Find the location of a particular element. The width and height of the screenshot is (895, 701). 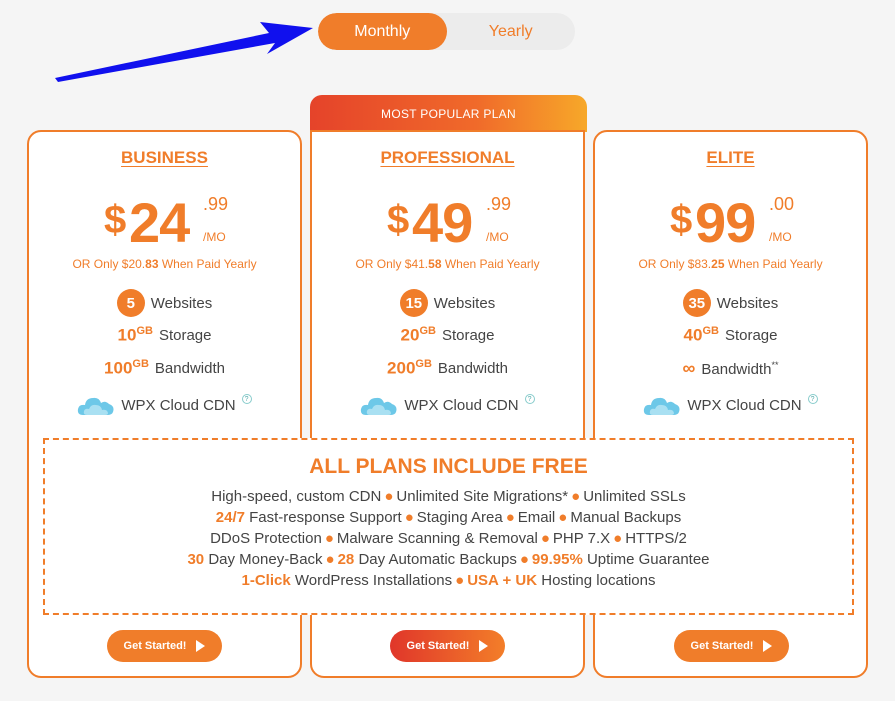

price-amount: 49 is located at coordinates (442, 222).